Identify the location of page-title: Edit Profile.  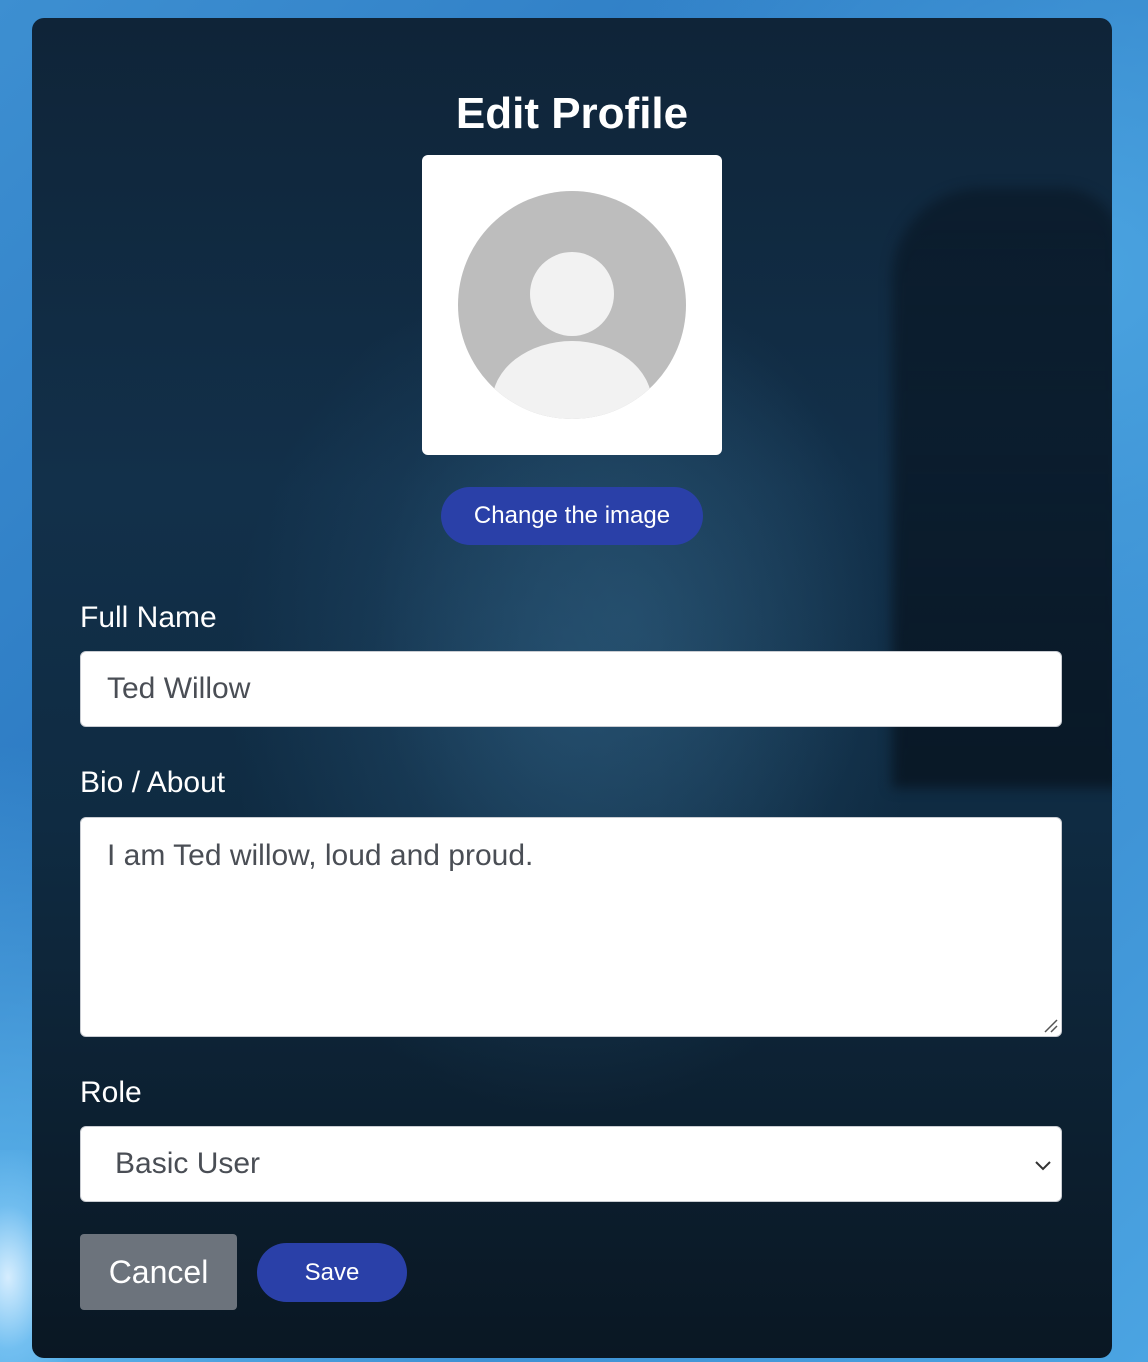
(572, 113).